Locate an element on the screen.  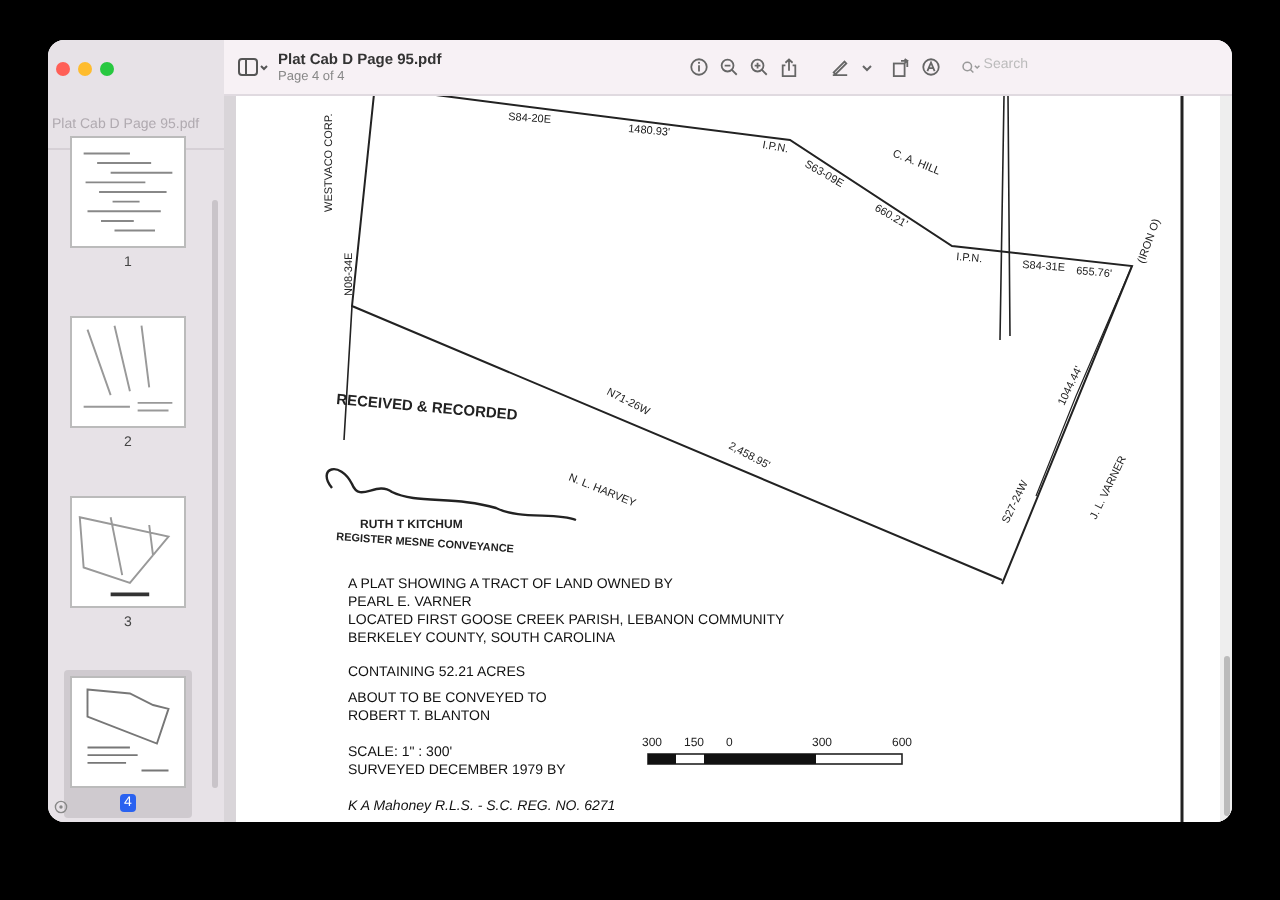
rotate-icon is located at coordinates (900, 67).